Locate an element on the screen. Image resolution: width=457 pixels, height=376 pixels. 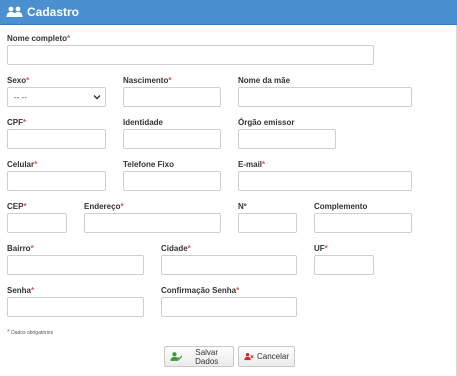
complemento-label: Complemento is located at coordinates (341, 206).